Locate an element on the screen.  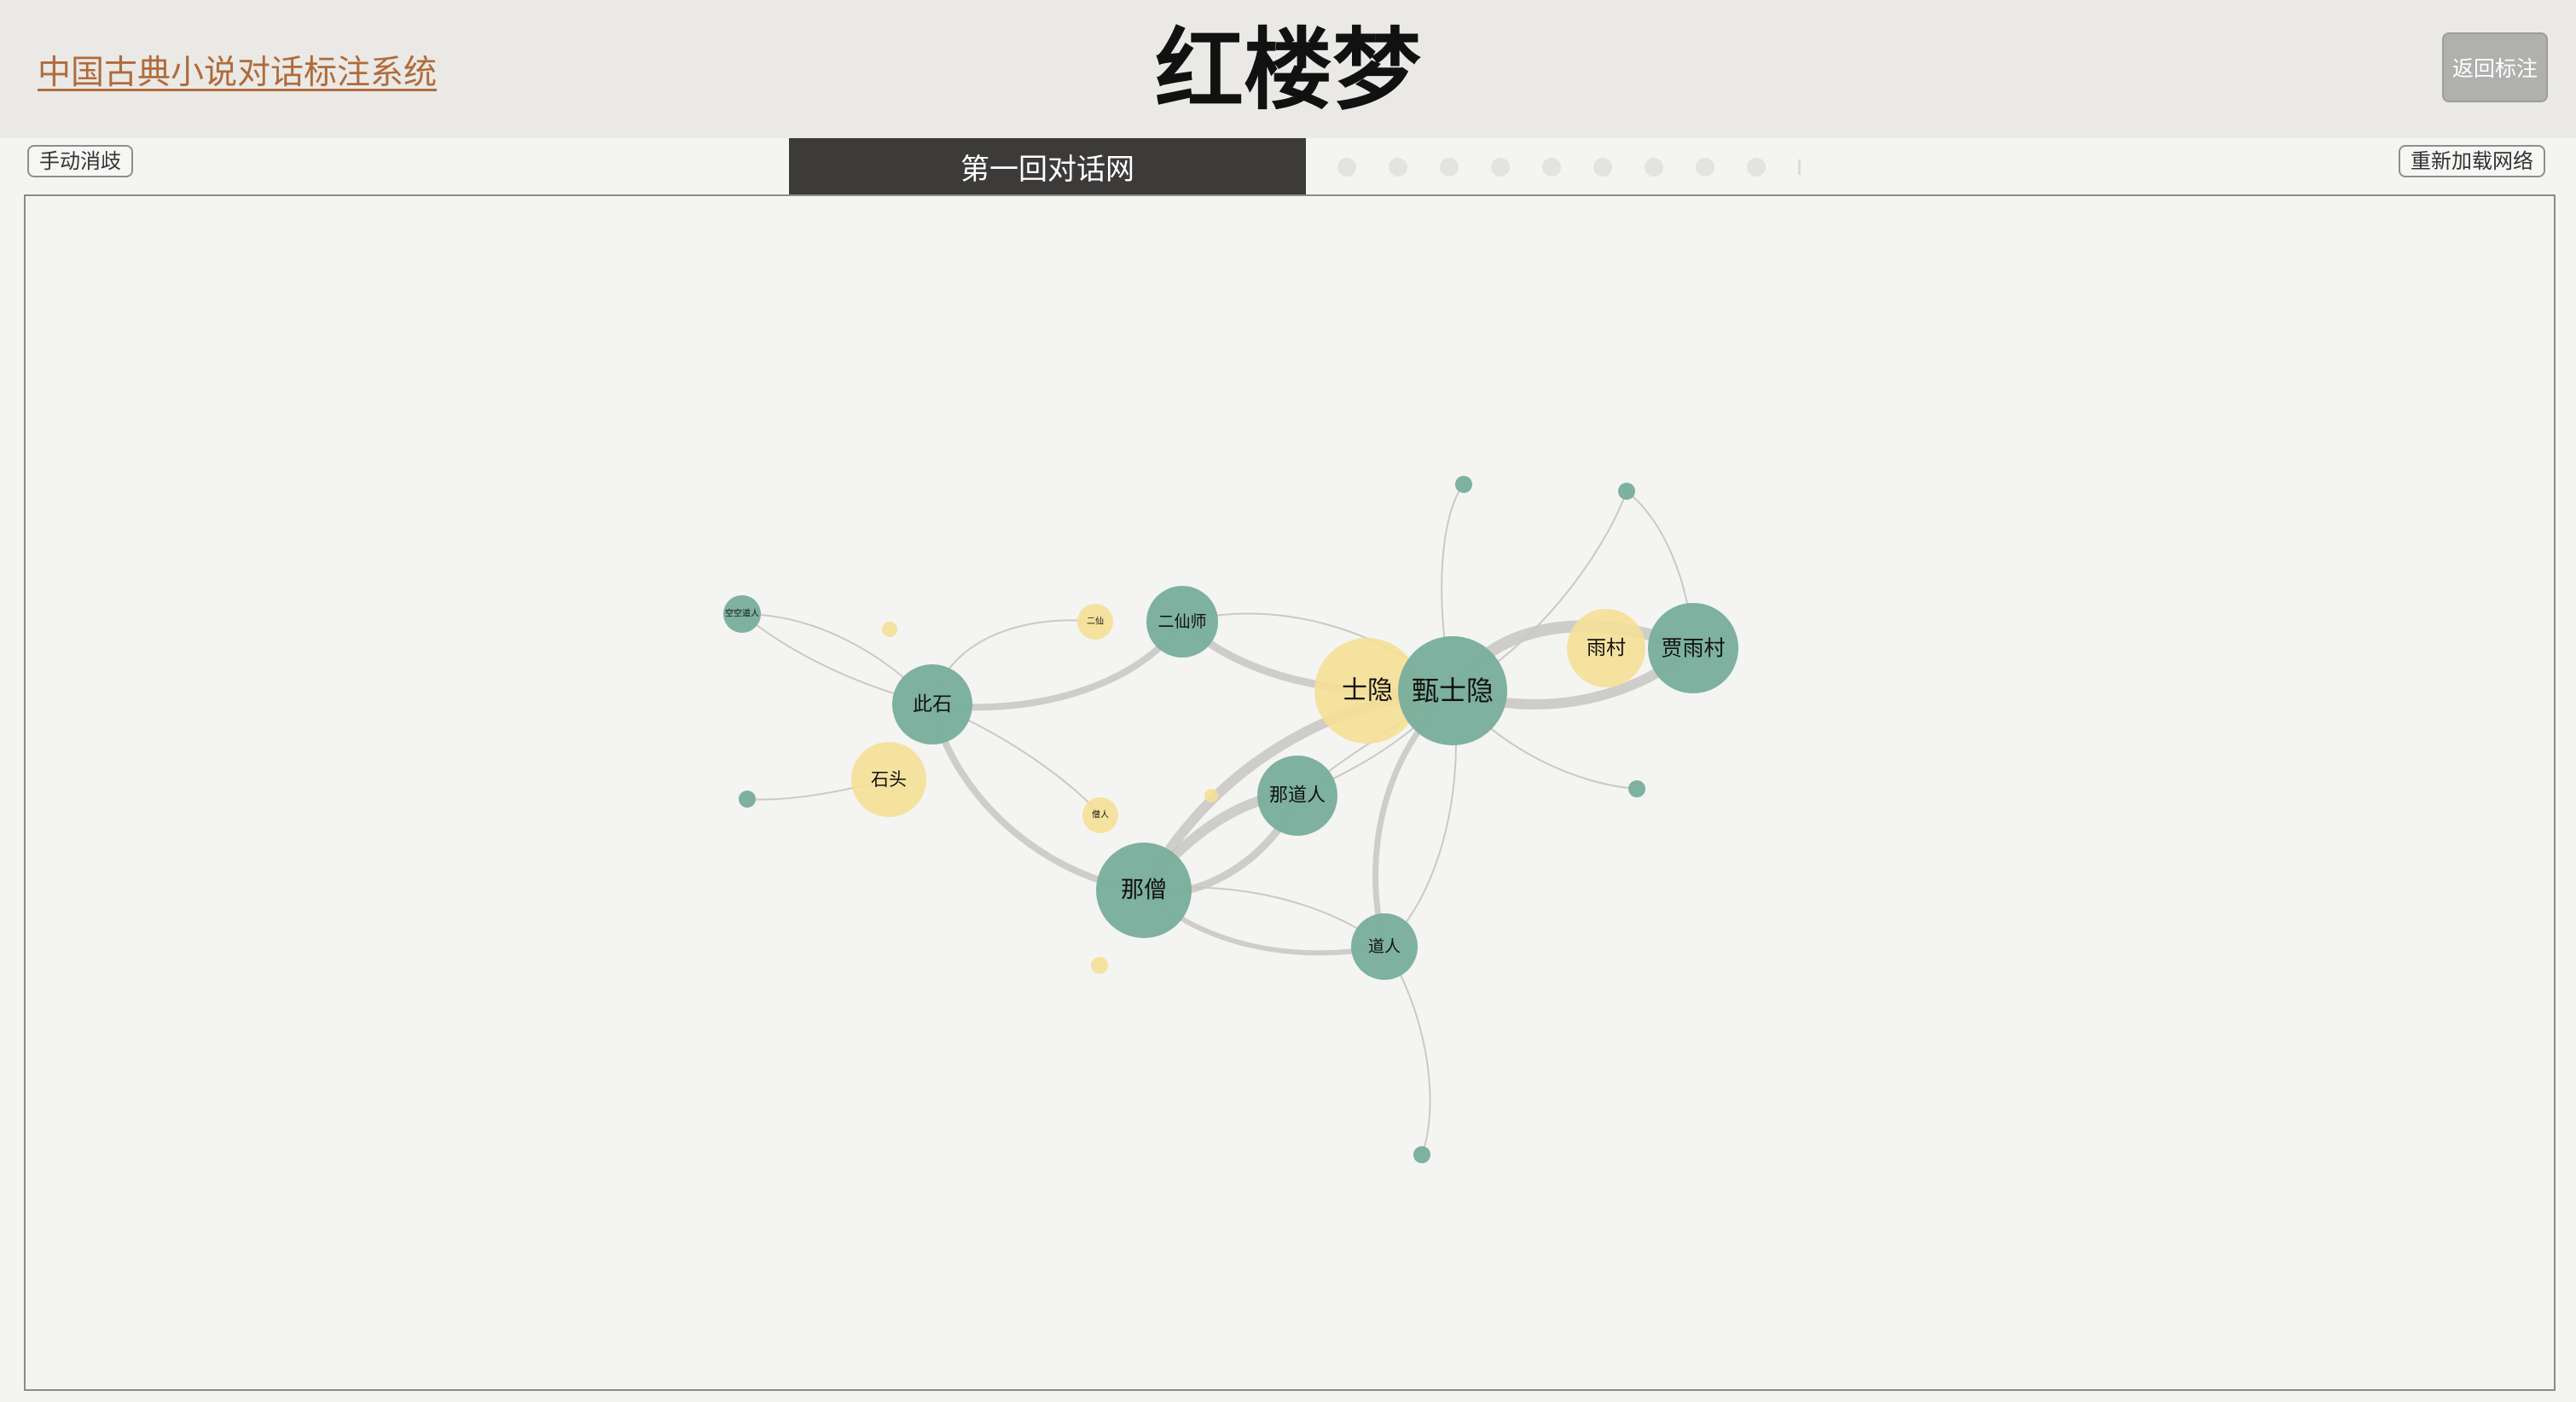
network-node-small_top2 is located at coordinates (1626, 491).